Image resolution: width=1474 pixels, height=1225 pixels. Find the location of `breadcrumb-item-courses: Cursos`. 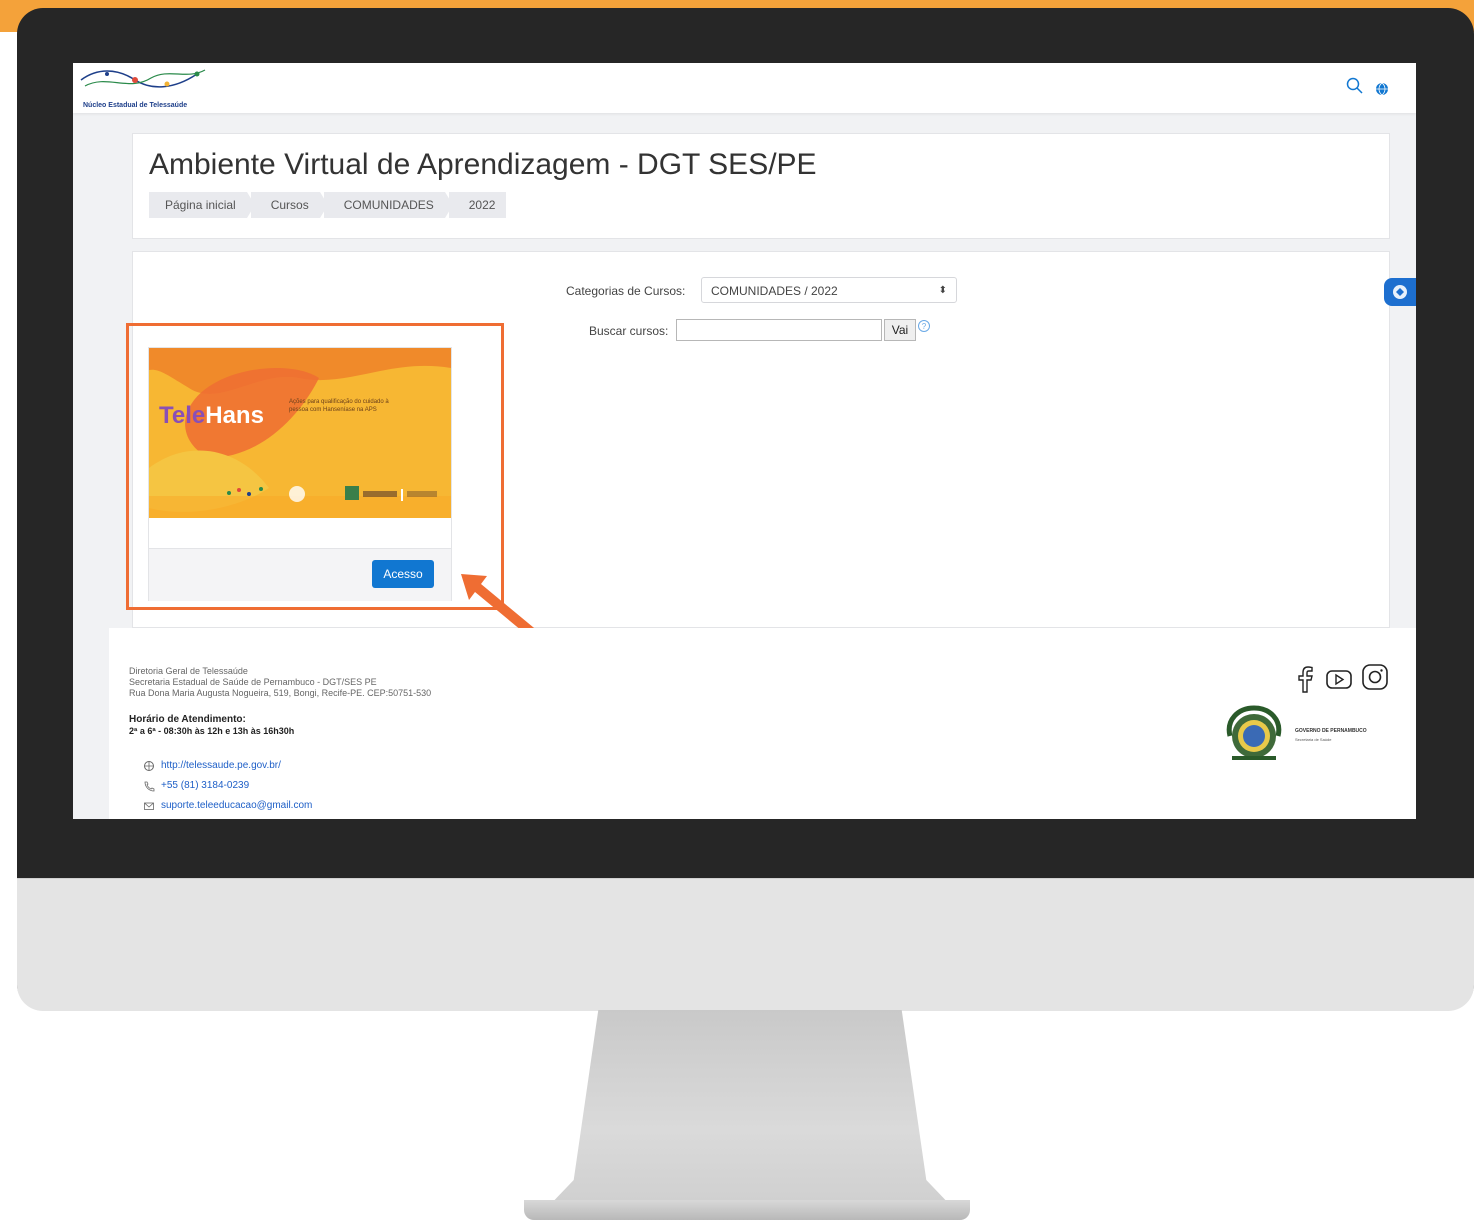

breadcrumb-item-courses: Cursos is located at coordinates (289, 205).